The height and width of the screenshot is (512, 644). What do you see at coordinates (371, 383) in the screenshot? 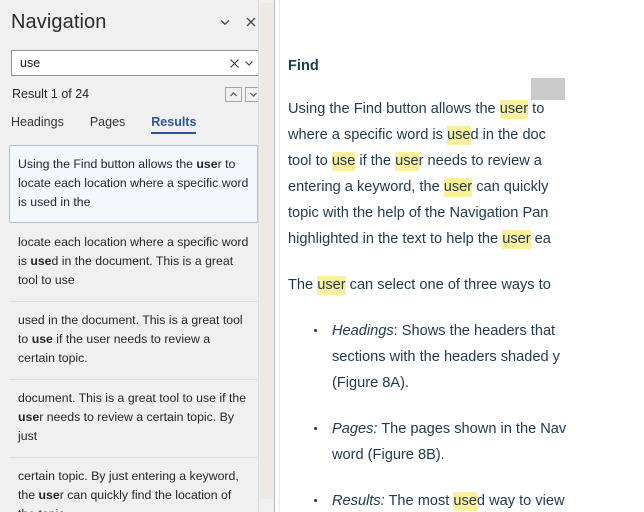
I see `document-text: (Figure 8A).` at bounding box center [371, 383].